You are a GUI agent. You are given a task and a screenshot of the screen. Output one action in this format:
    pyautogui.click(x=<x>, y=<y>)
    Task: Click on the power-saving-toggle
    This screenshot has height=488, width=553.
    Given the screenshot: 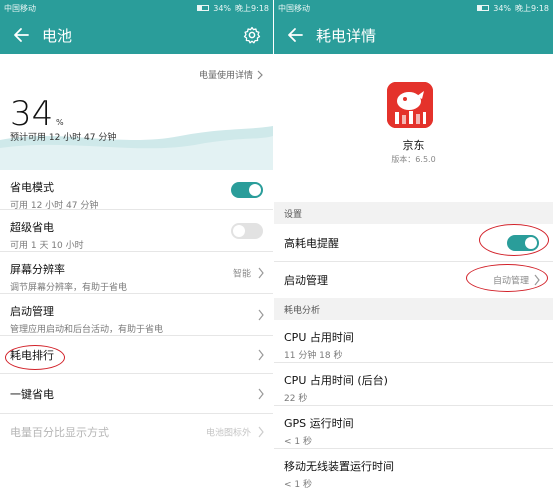 What is the action you would take?
    pyautogui.click(x=247, y=189)
    